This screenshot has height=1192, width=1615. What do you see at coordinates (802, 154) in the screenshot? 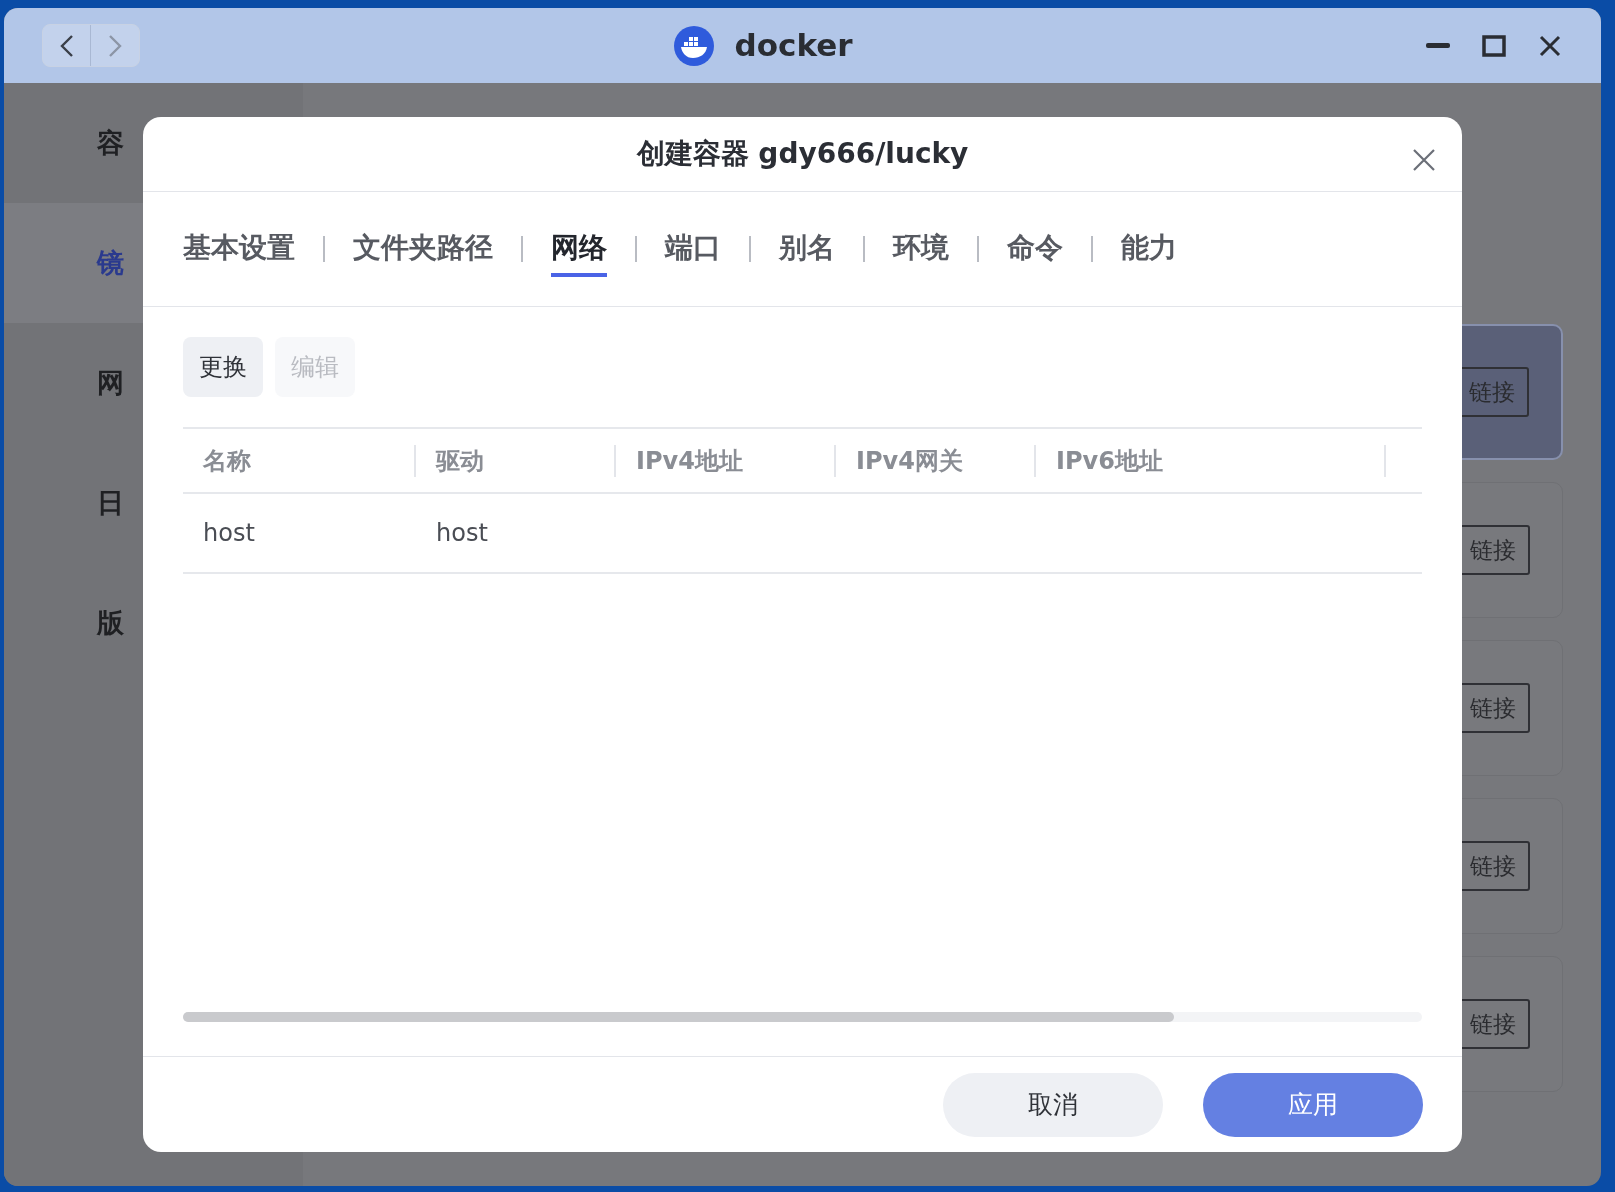
I see `dialog-title: 创建容器 gdy666/lucky` at bounding box center [802, 154].